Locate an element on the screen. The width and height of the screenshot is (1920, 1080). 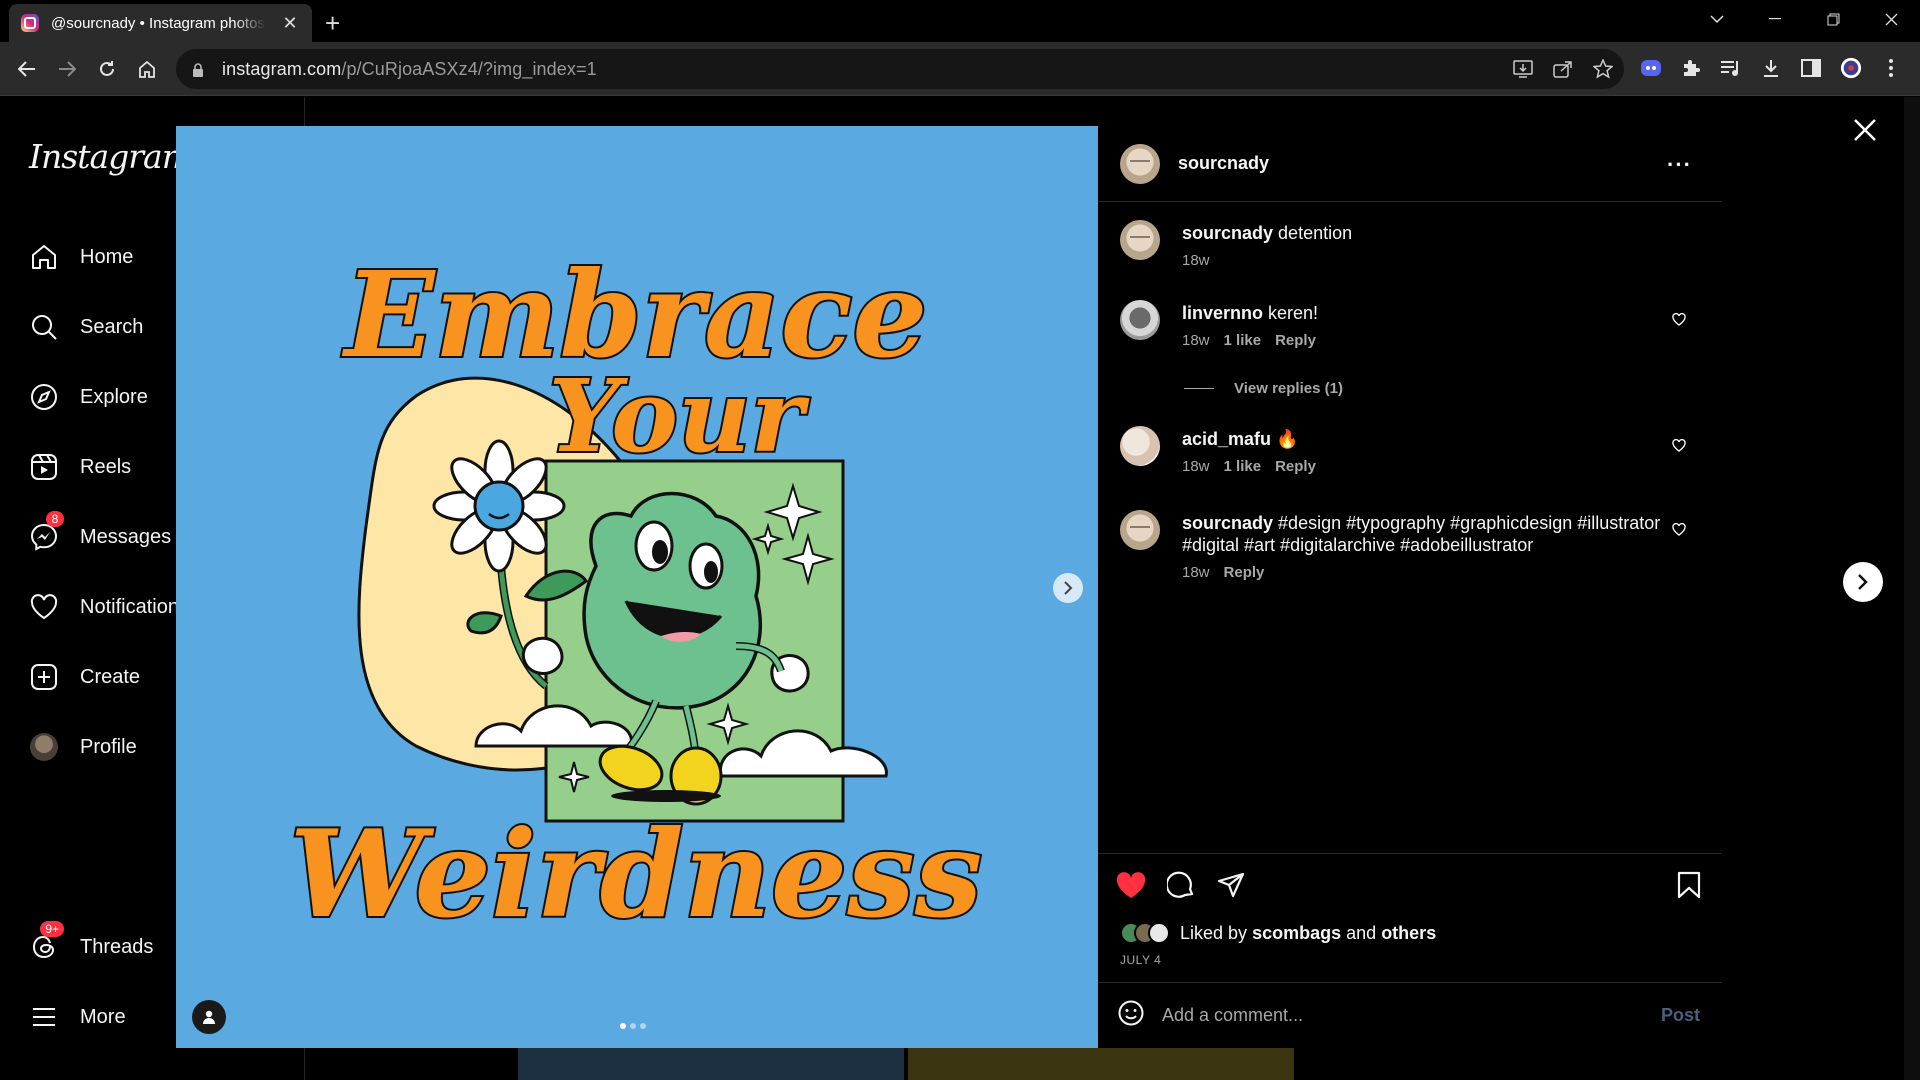
lock-icon is located at coordinates (199, 70).